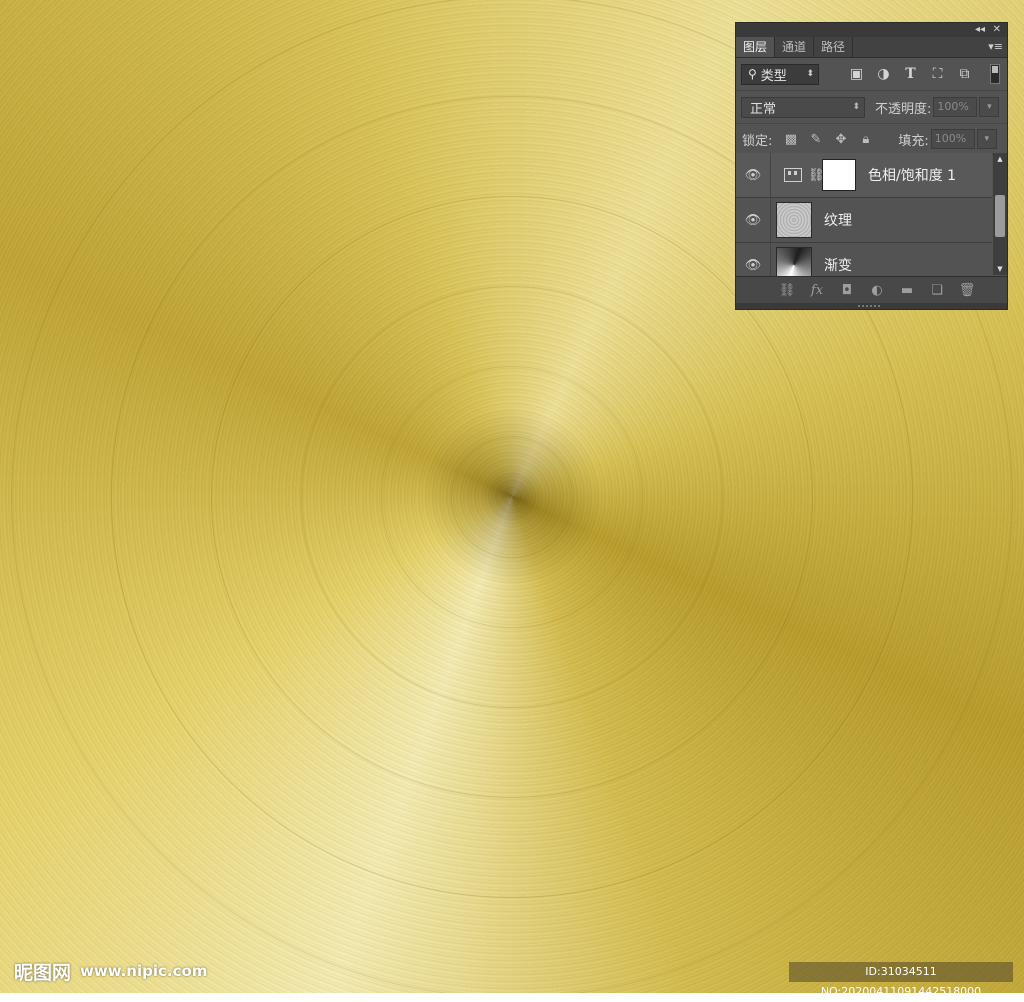 This screenshot has height=1002, width=1024. Describe the element at coordinates (901, 980) in the screenshot. I see `image-id-strip: ID:31034511 NO:20200411091442518000` at that location.